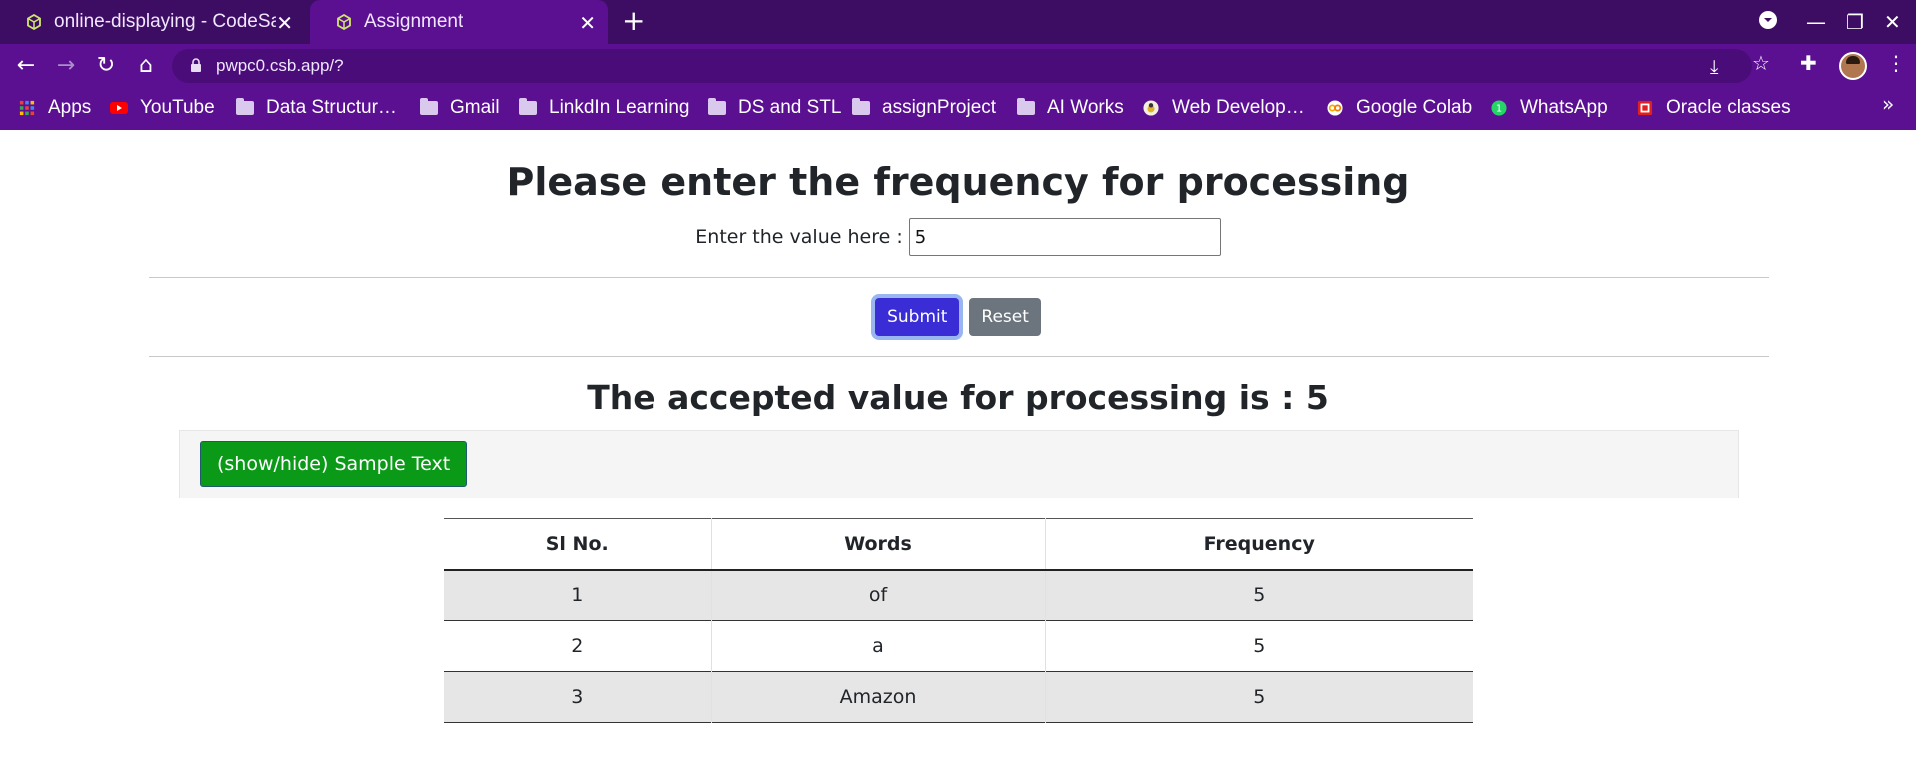 This screenshot has width=1916, height=760. What do you see at coordinates (1892, 22) in the screenshot?
I see `close-window-icon: ✕` at bounding box center [1892, 22].